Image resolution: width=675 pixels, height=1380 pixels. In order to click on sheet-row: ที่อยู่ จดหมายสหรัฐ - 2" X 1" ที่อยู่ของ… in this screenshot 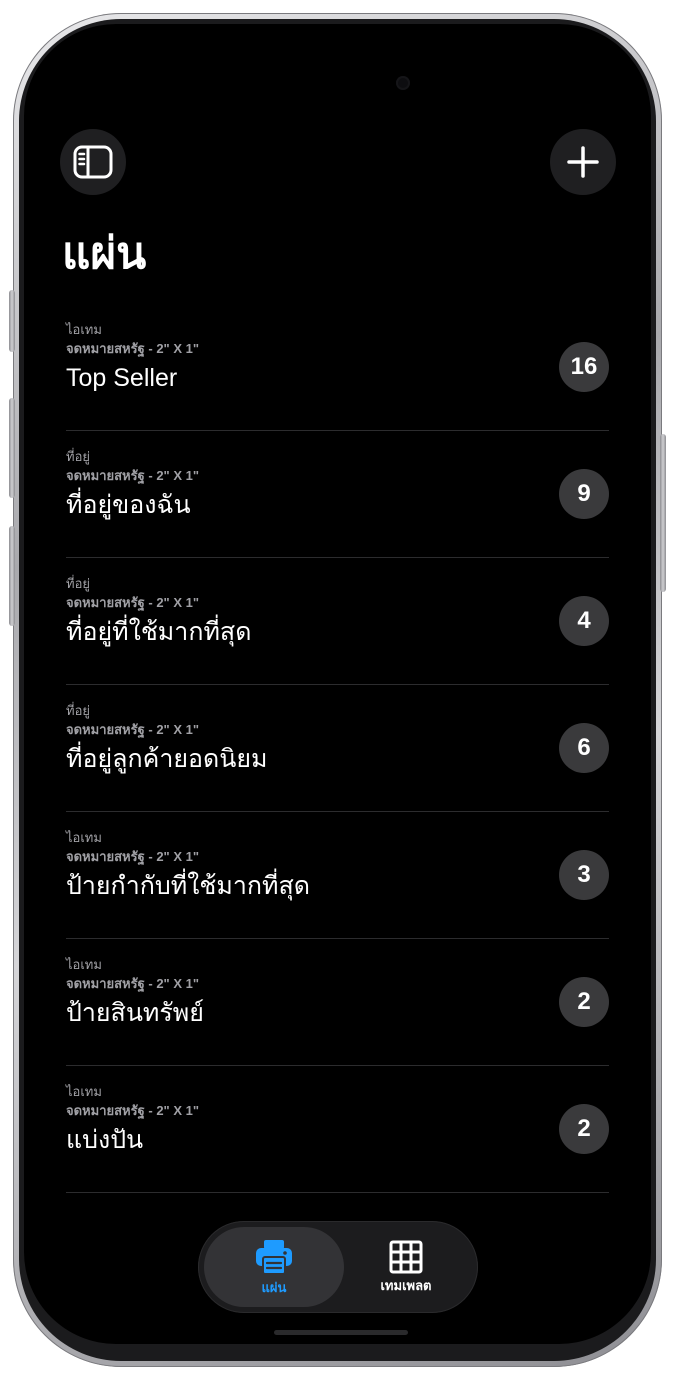, I will do `click(337, 494)`.